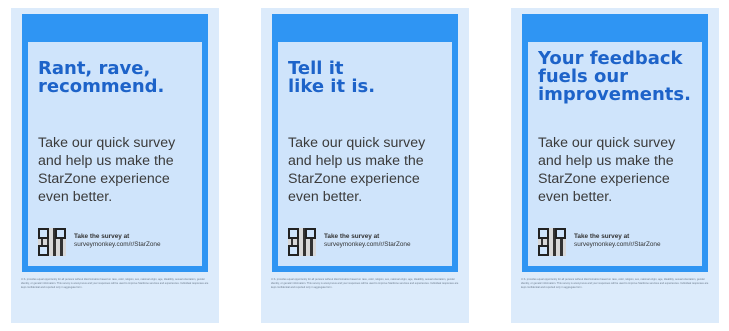 This screenshot has width=729, height=331. Describe the element at coordinates (101, 77) in the screenshot. I see `poster-headline: Rant, rave, recommend.` at that location.